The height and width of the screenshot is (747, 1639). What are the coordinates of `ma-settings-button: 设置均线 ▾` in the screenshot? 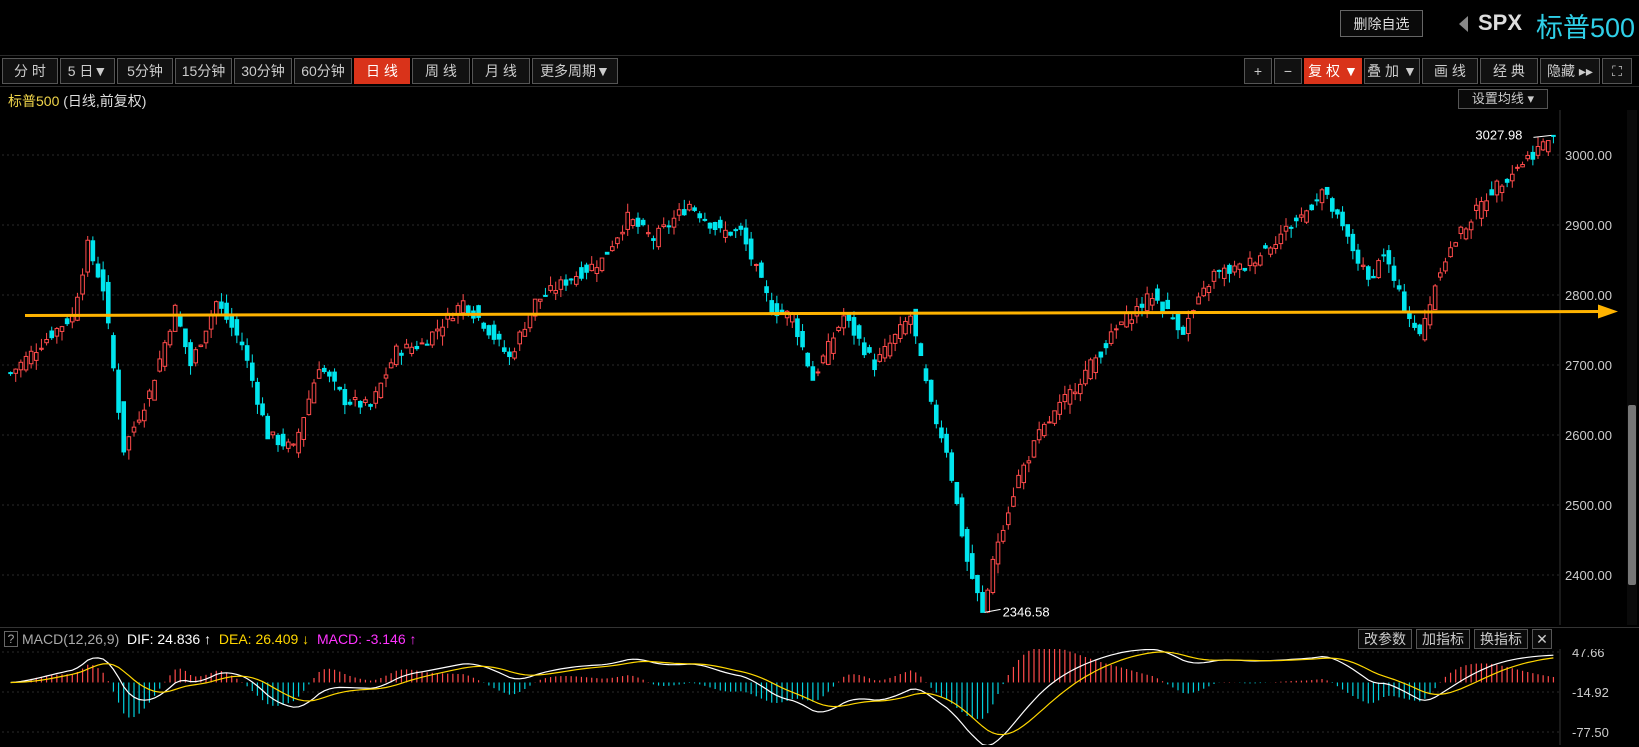 It's located at (1503, 99).